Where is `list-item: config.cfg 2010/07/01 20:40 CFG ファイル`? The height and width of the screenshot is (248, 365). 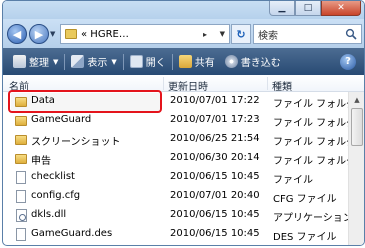
list-item: config.cfg 2010/07/01 20:40 CFG ファイル is located at coordinates (175, 196).